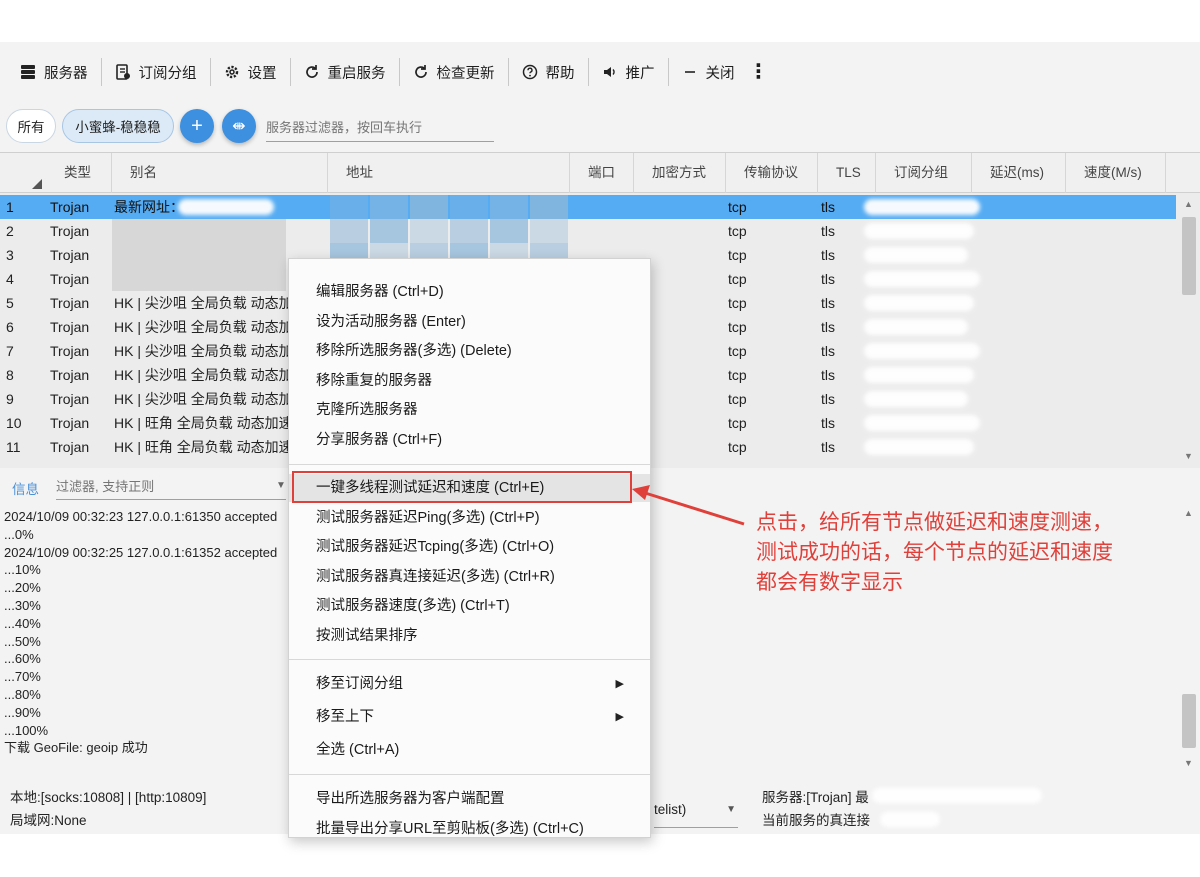 This screenshot has width=1200, height=877. I want to click on subscription-label: 订阅分组, so click(167, 73).